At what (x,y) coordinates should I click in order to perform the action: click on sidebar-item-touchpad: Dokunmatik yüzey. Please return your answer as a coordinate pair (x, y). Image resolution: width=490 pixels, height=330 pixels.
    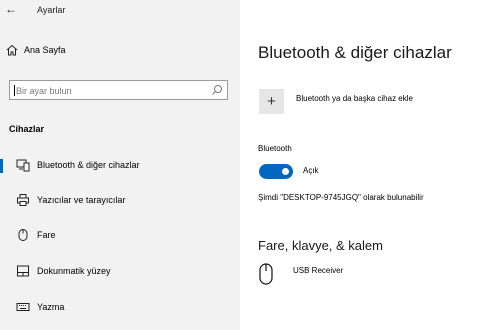
    Looking at the image, I should click on (120, 272).